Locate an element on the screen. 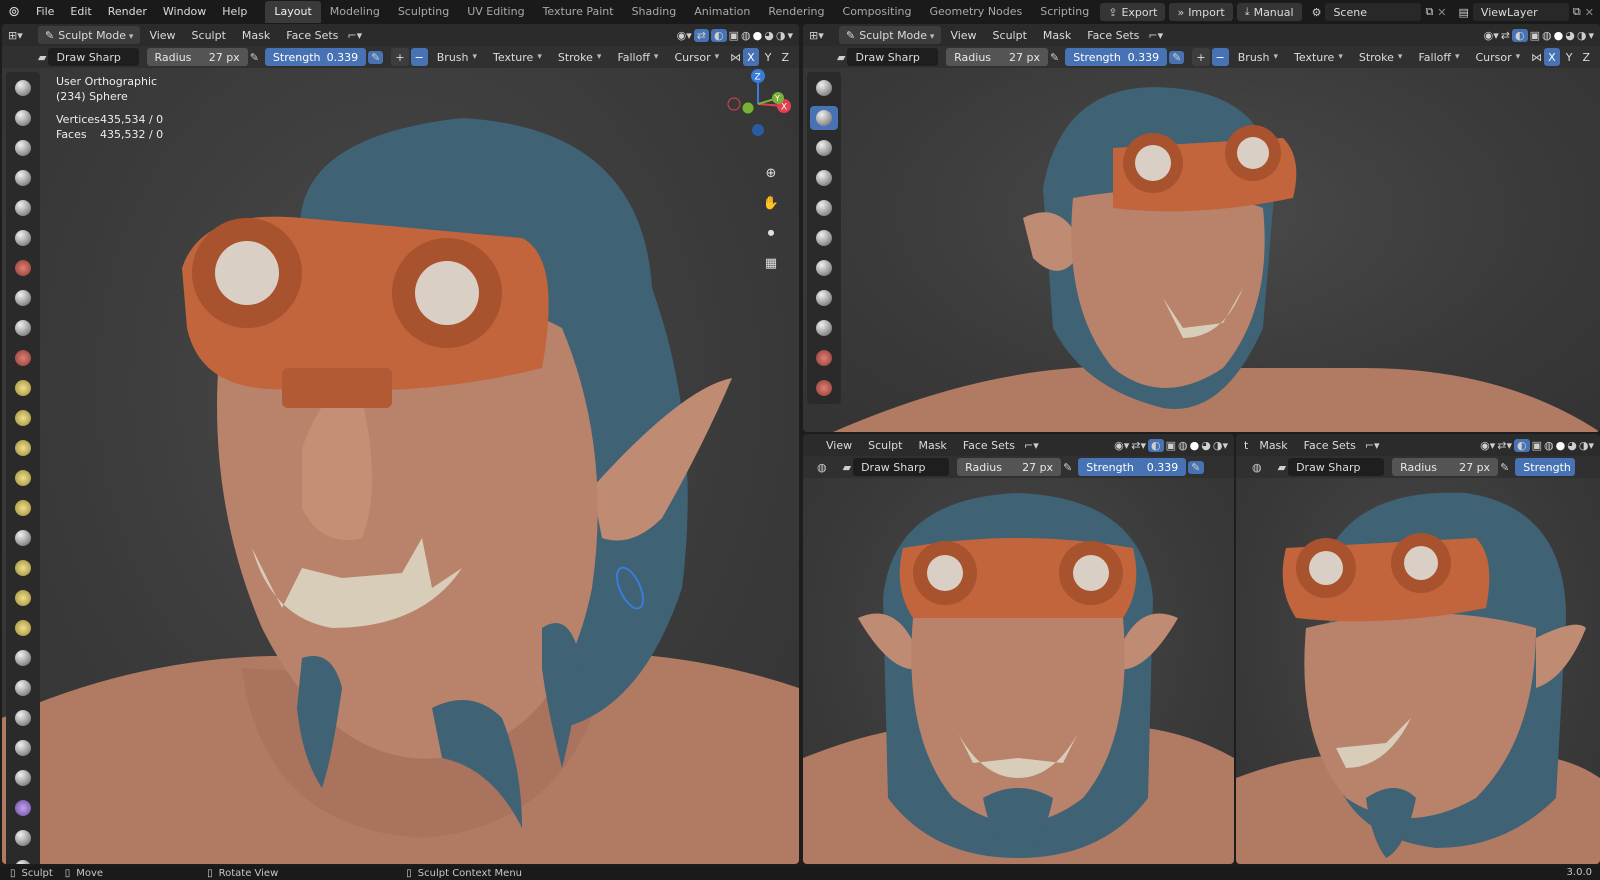 The height and width of the screenshot is (880, 1600). brush-name-field-3: Draw Sharp is located at coordinates (901, 467).